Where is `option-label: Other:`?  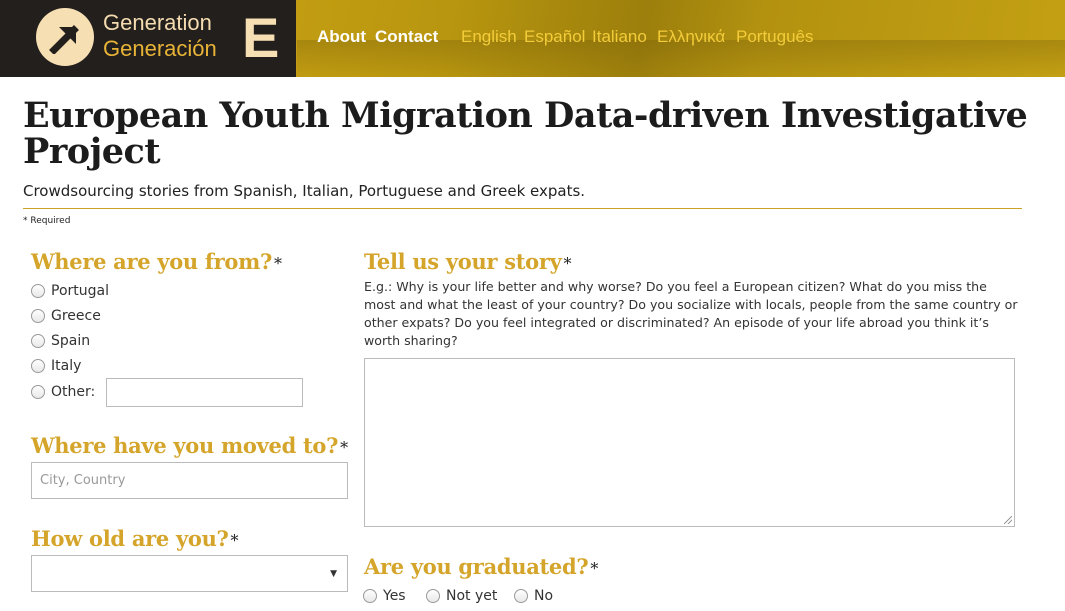 option-label: Other: is located at coordinates (73, 392).